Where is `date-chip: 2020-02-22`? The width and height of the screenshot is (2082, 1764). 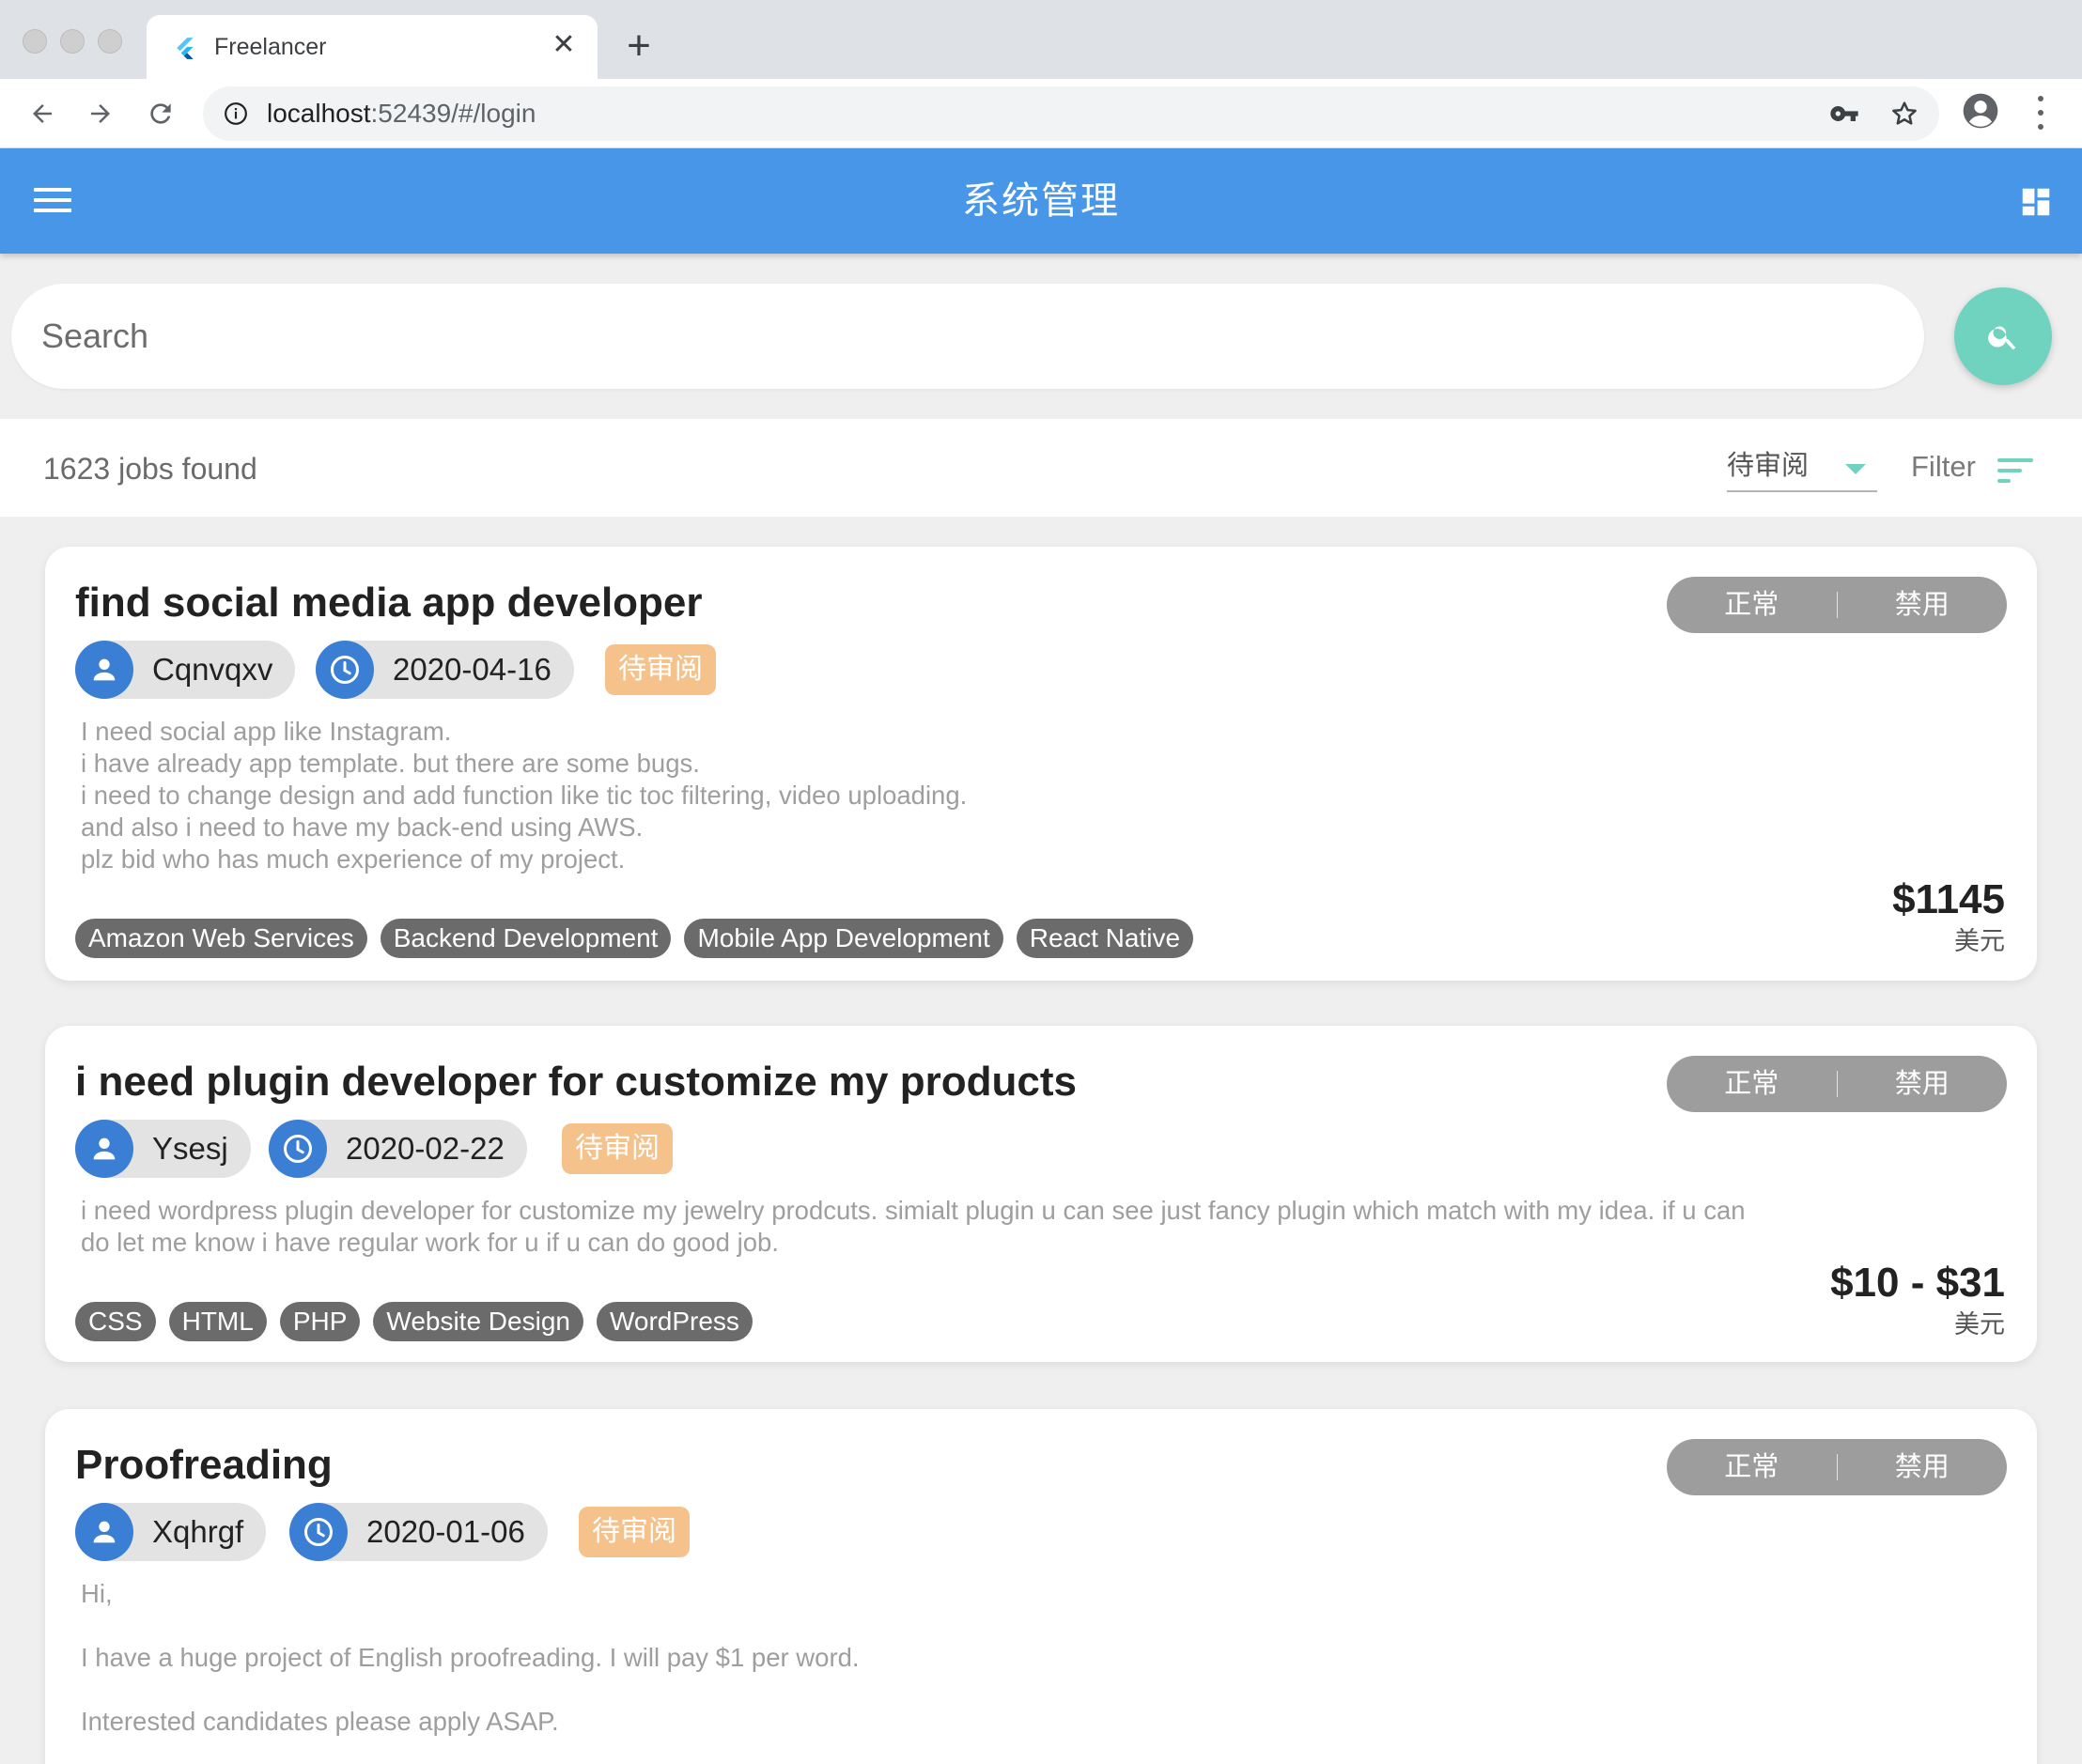
date-chip: 2020-02-22 is located at coordinates (398, 1149).